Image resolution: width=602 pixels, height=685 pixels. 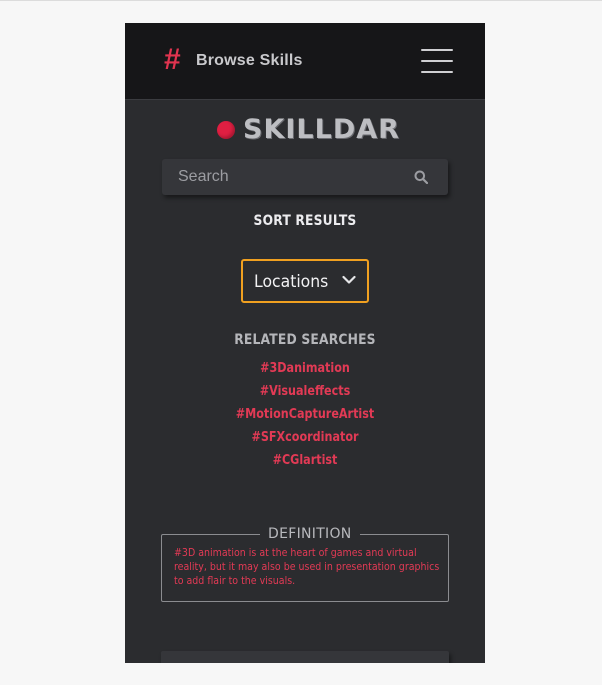 I want to click on header-title: Browse Skills, so click(x=249, y=60).